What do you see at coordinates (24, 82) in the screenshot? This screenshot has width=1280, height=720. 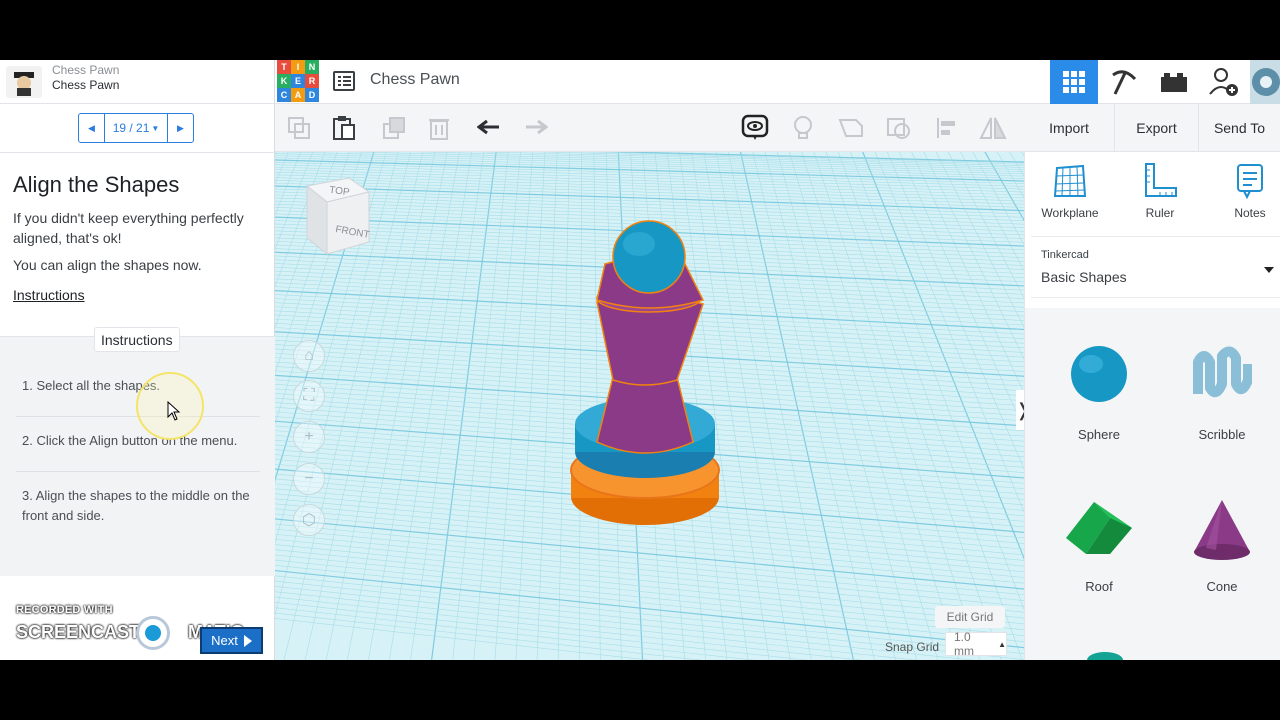 I see `lesson-avatar` at bounding box center [24, 82].